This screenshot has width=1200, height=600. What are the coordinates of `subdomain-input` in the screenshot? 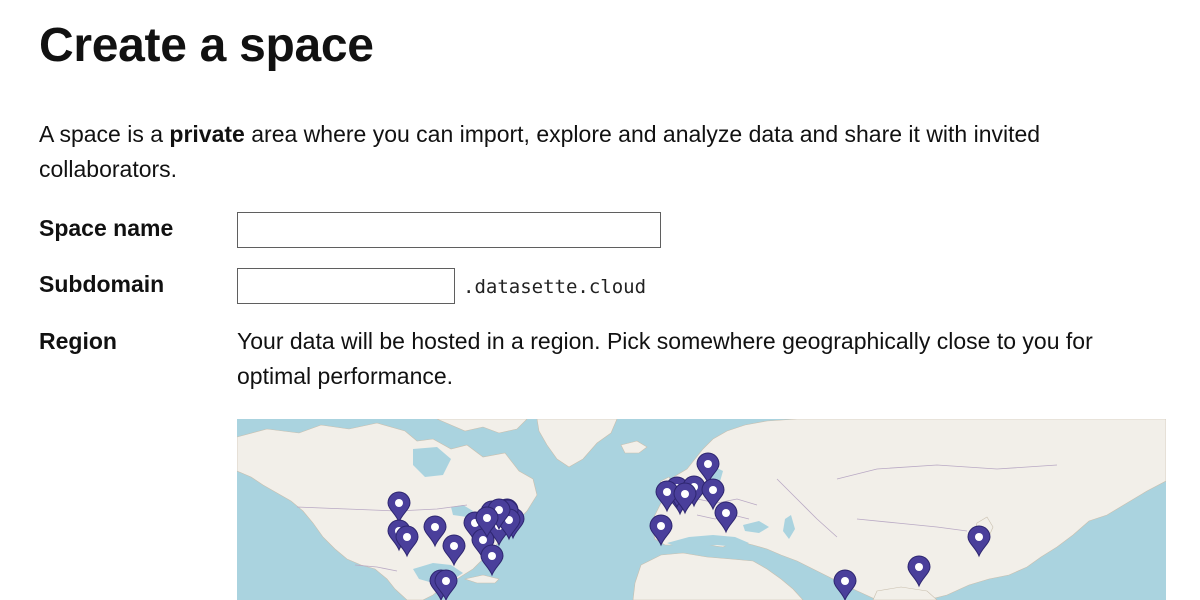 It's located at (346, 286).